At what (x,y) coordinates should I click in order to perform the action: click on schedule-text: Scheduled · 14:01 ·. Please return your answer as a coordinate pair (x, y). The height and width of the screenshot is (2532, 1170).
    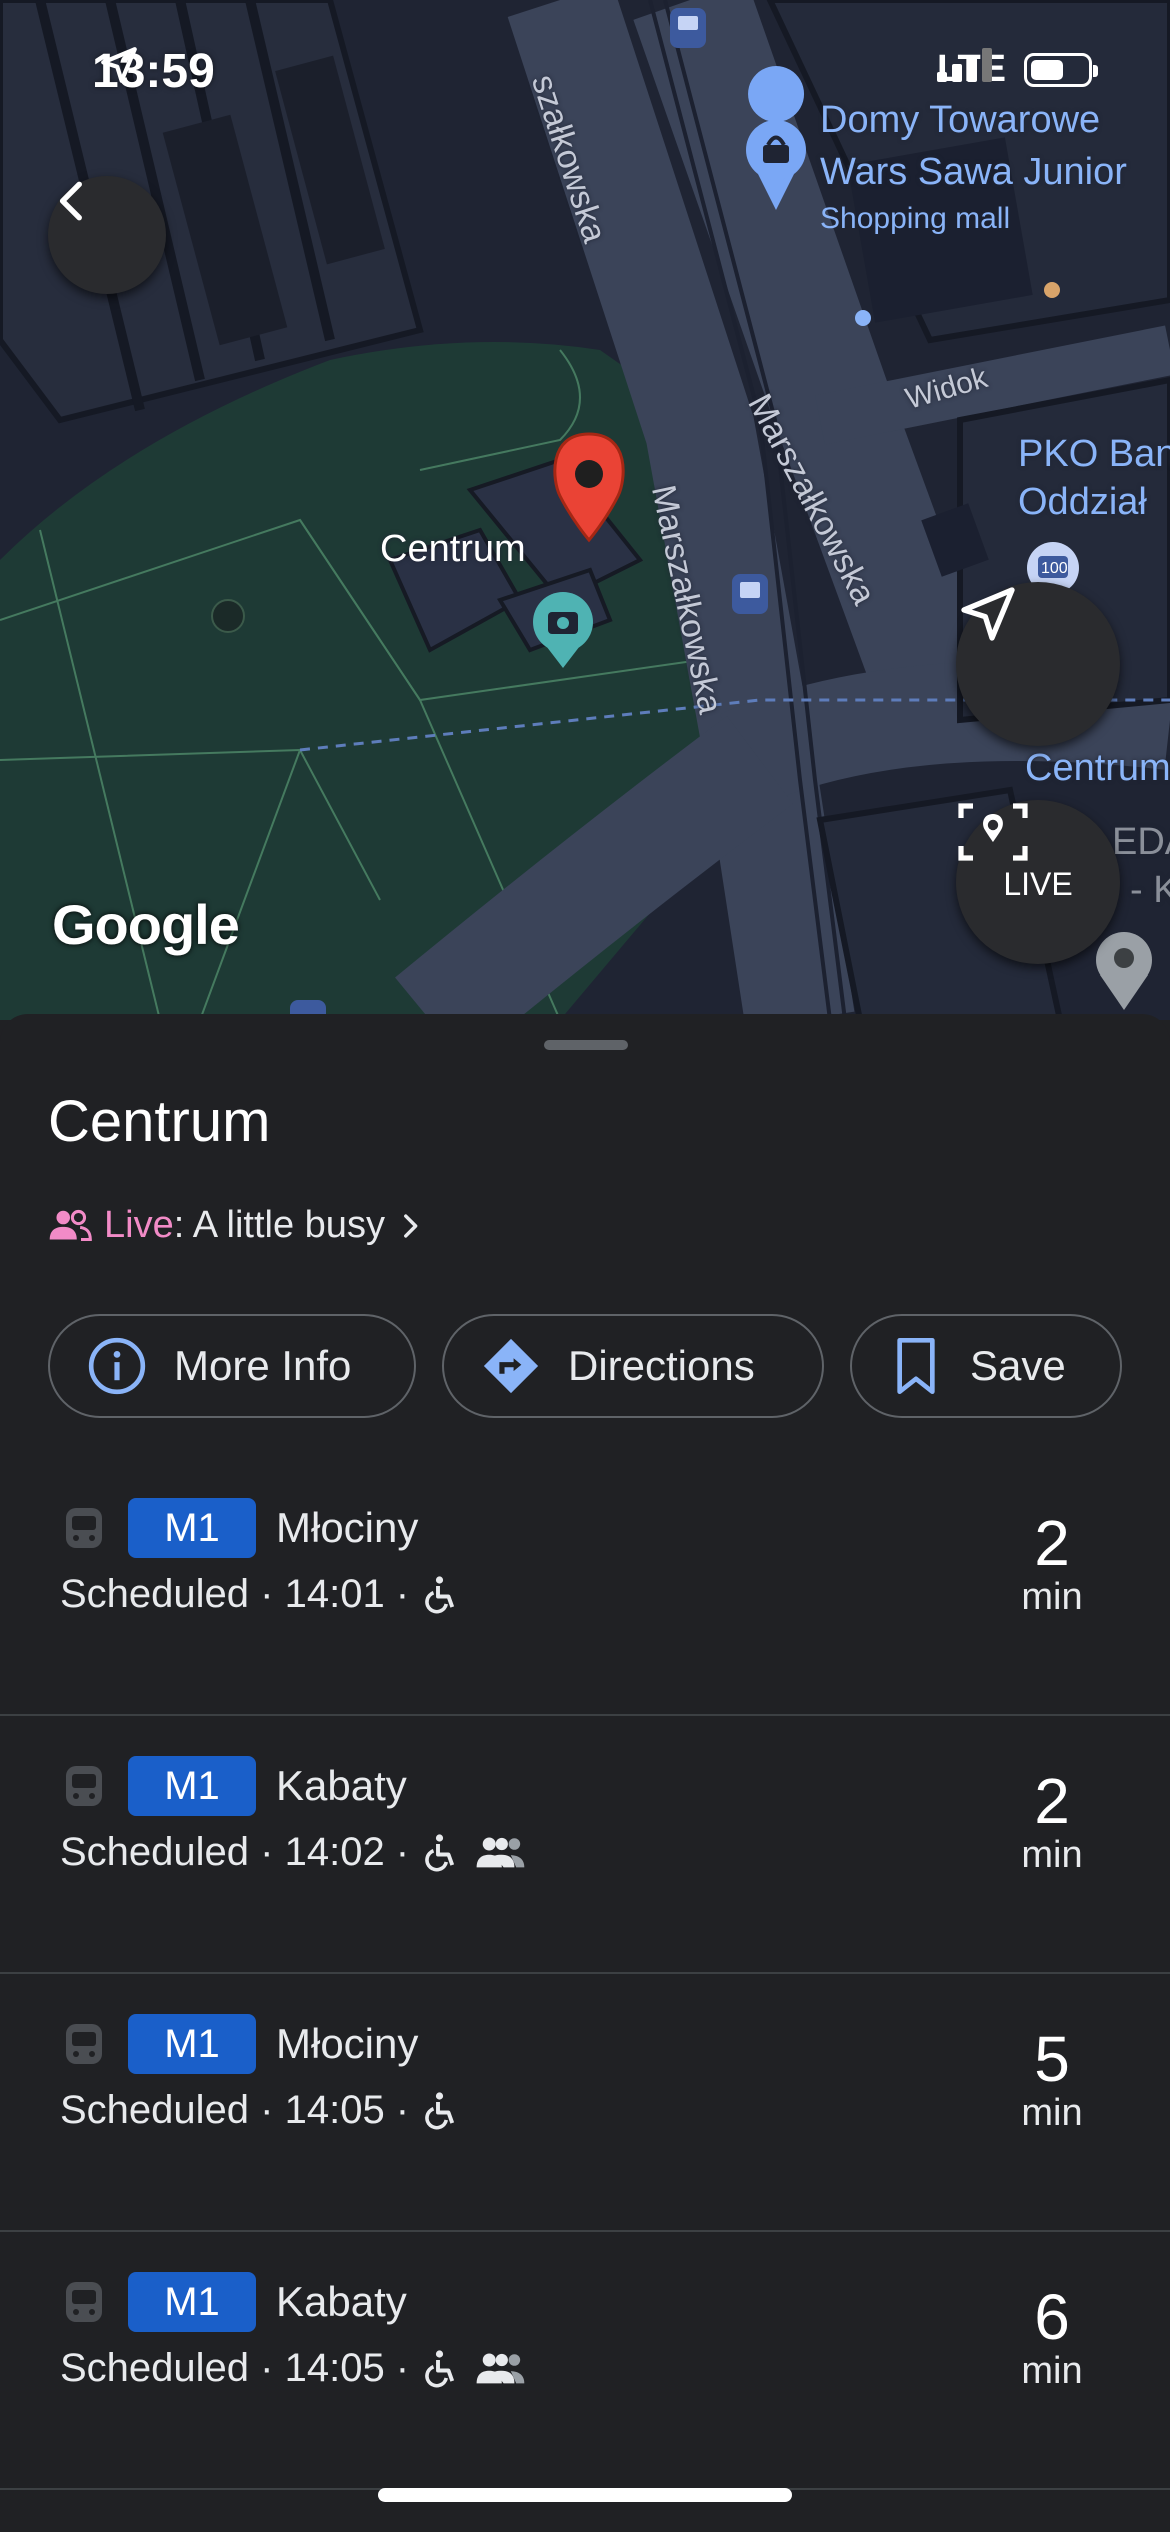
    Looking at the image, I should click on (235, 1594).